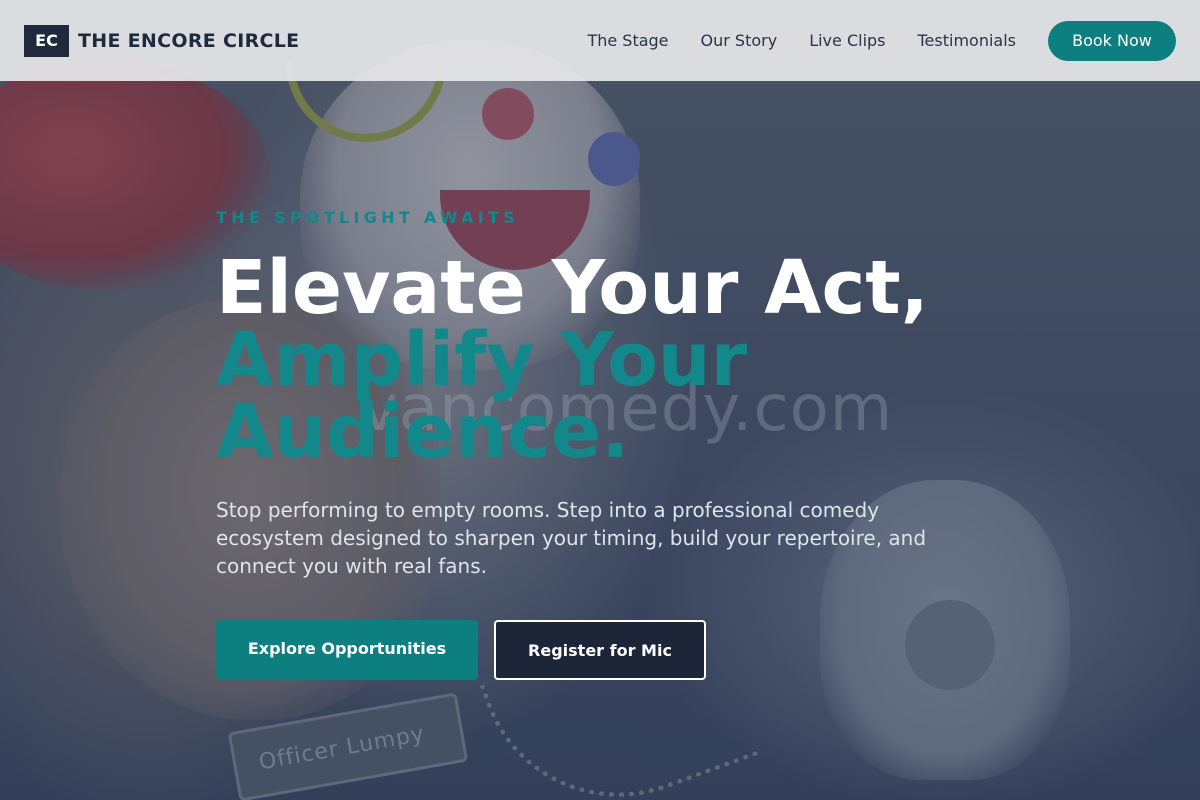 The height and width of the screenshot is (800, 1200). I want to click on site-logo: EC THE ENCORE CIRCLE, so click(162, 40).